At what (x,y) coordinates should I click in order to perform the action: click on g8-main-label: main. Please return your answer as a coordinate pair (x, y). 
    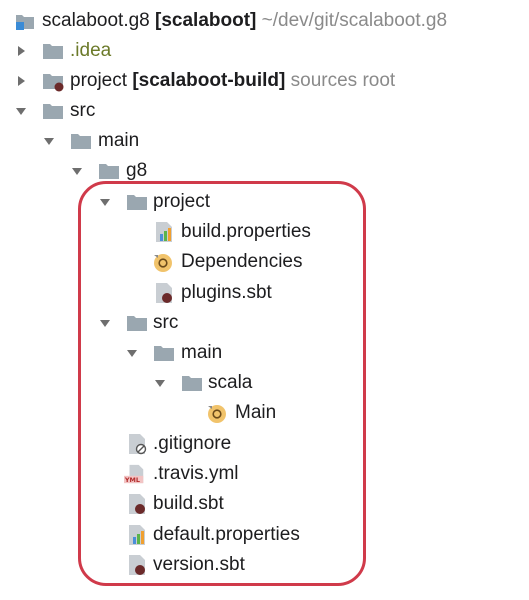
    Looking at the image, I should click on (202, 352).